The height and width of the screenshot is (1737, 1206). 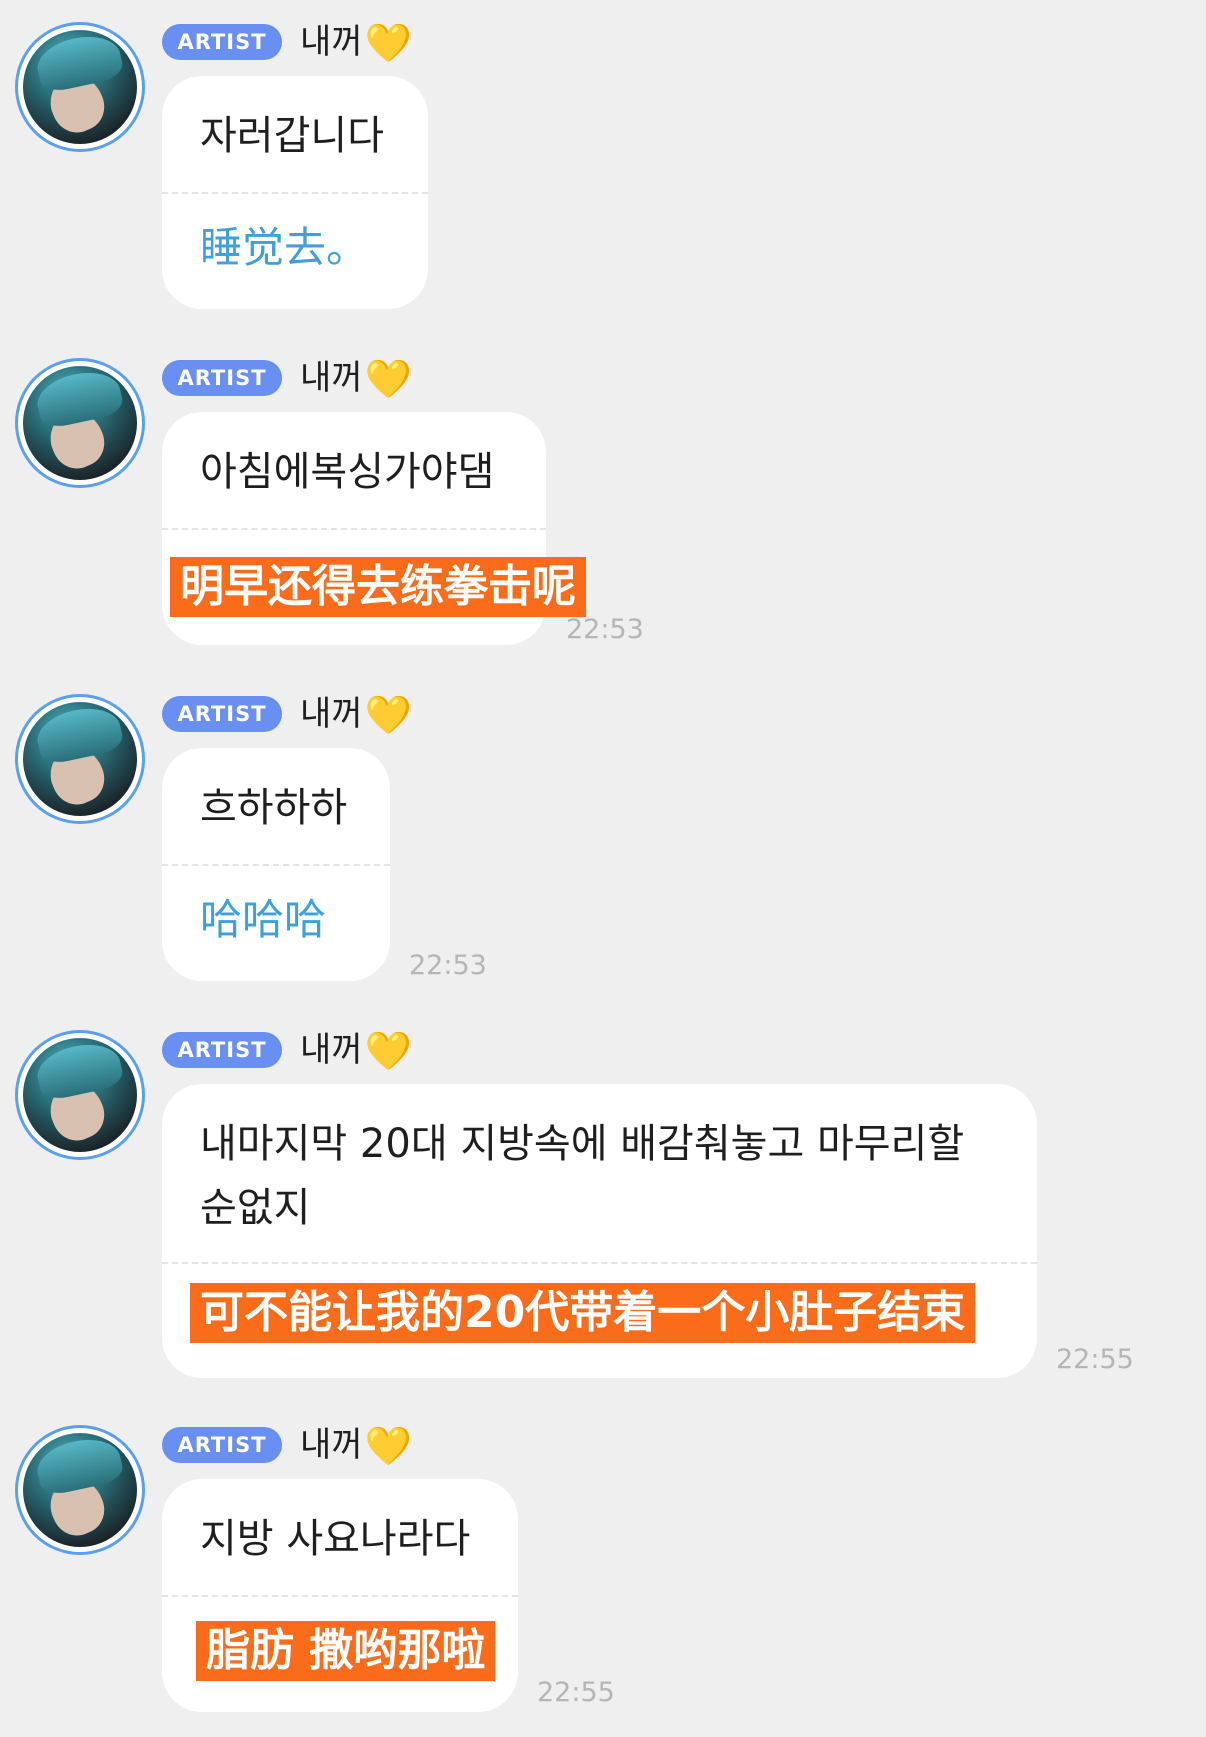 What do you see at coordinates (284, 247) in the screenshot?
I see `translation-text: 睡觉去。` at bounding box center [284, 247].